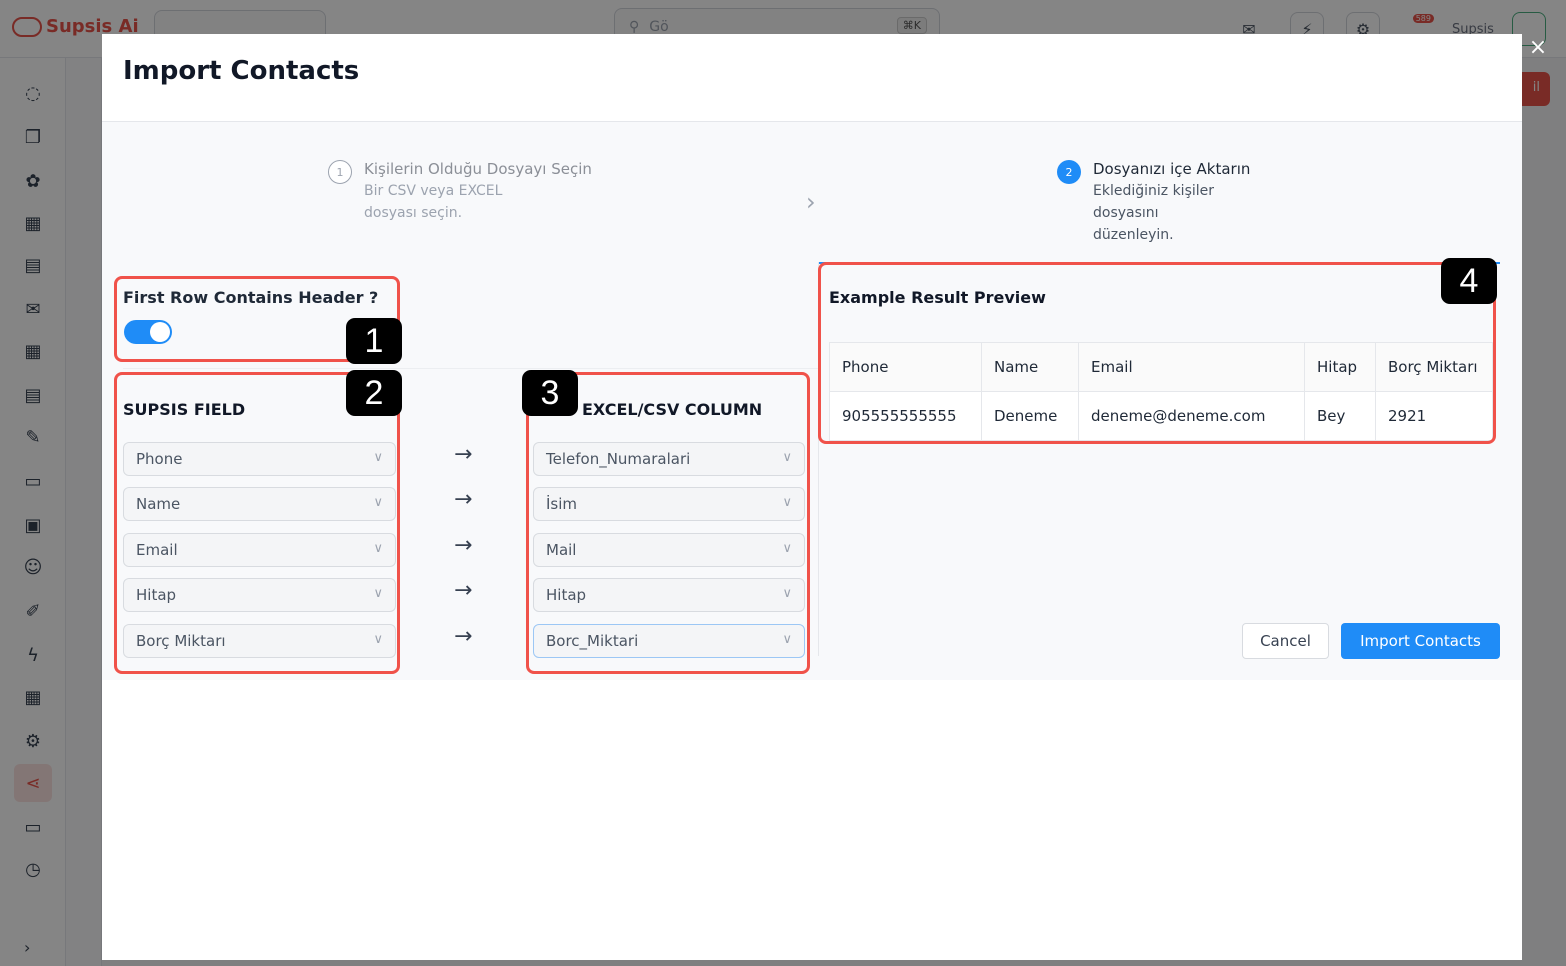 The image size is (1566, 966). What do you see at coordinates (1538, 48) in the screenshot?
I see `close-icon: ×` at bounding box center [1538, 48].